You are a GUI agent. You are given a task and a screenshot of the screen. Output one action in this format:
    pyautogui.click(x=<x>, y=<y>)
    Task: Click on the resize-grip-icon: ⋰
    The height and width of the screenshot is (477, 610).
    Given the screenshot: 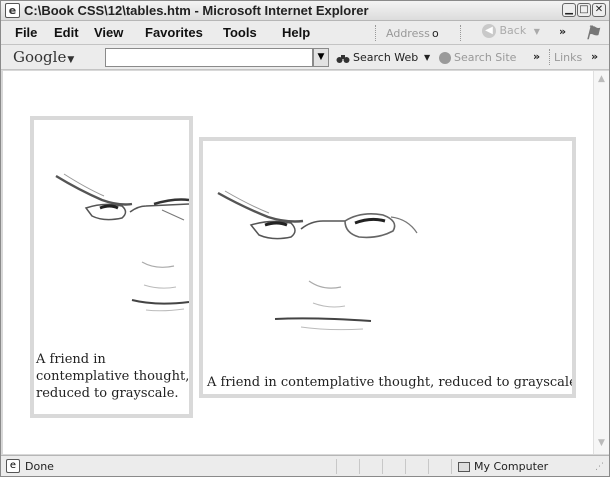 What is the action you would take?
    pyautogui.click(x=599, y=467)
    